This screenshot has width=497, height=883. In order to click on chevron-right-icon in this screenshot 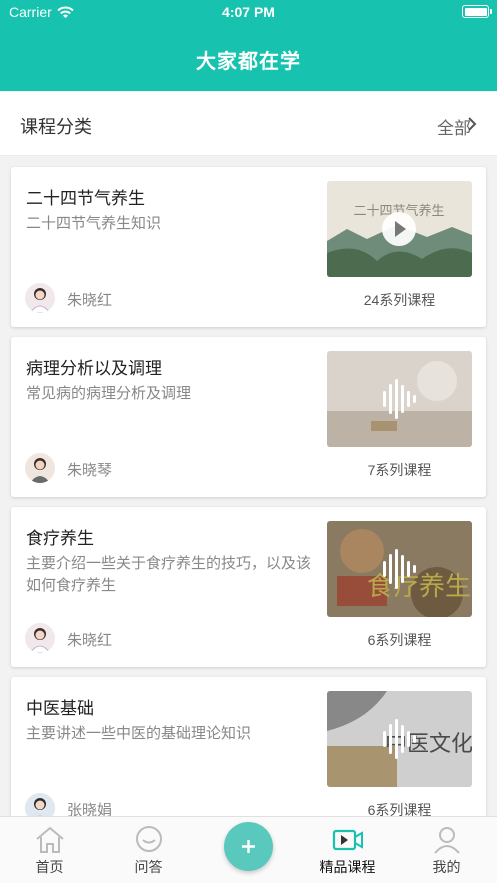, I will do `click(472, 124)`.